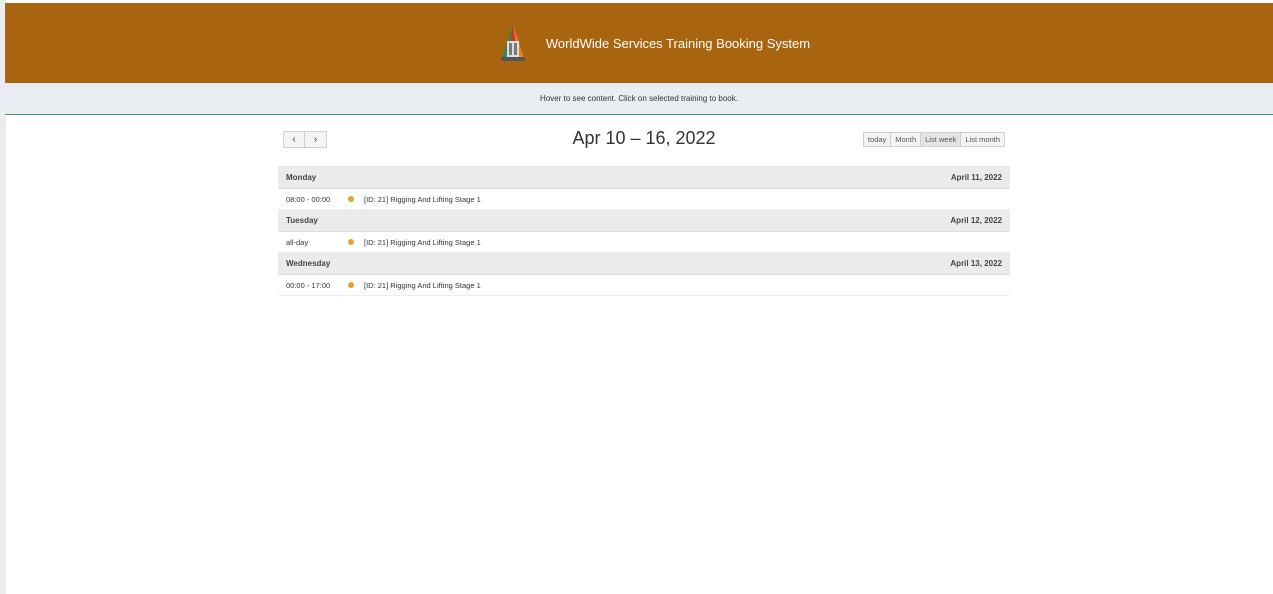 This screenshot has height=594, width=1273. I want to click on view-button-group: today Month List week List month, so click(933, 139).